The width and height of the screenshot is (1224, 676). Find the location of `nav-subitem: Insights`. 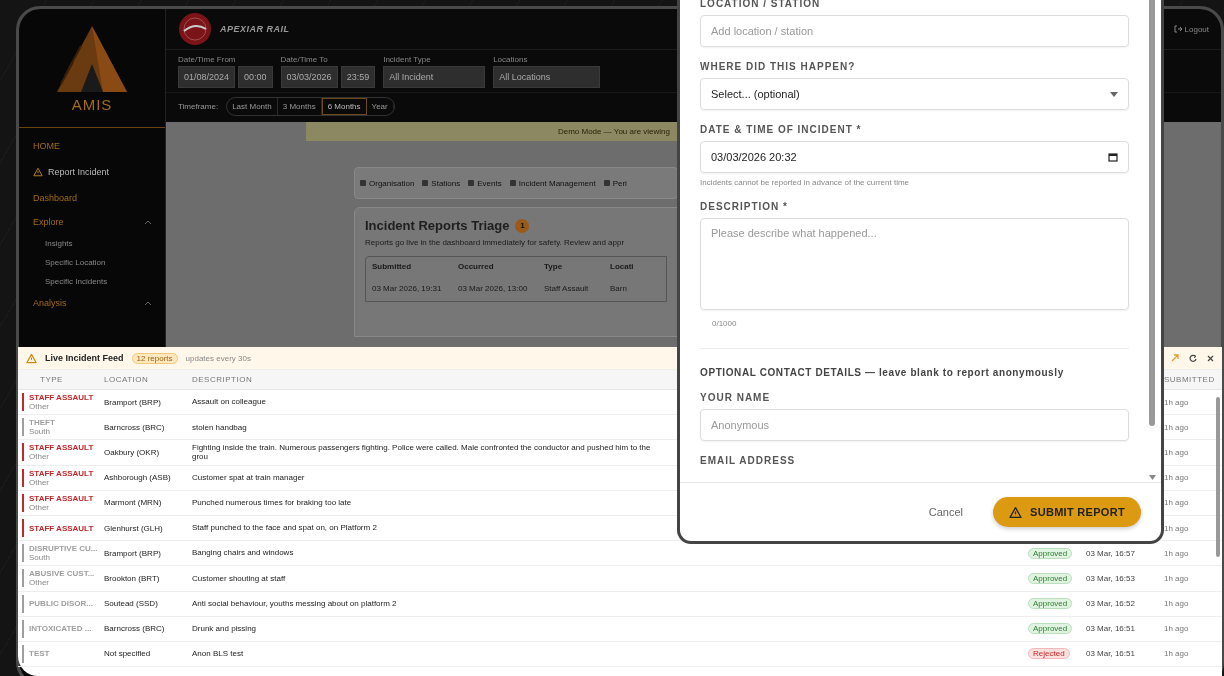

nav-subitem: Insights is located at coordinates (92, 243).